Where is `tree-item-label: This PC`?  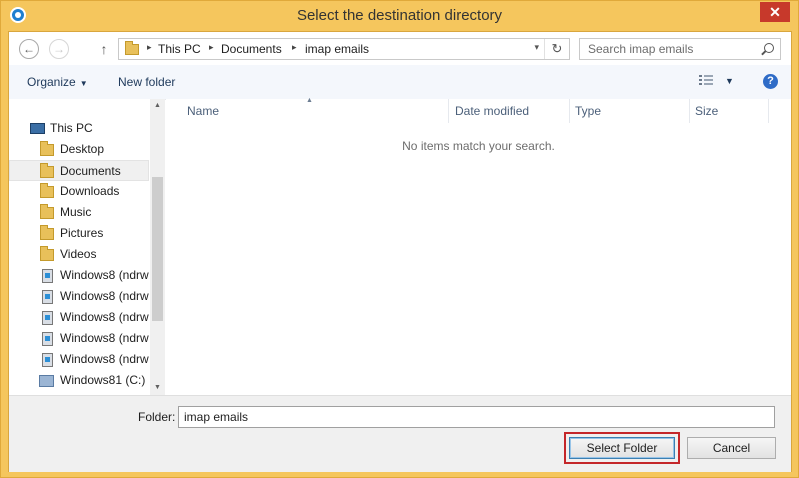 tree-item-label: This PC is located at coordinates (71, 128).